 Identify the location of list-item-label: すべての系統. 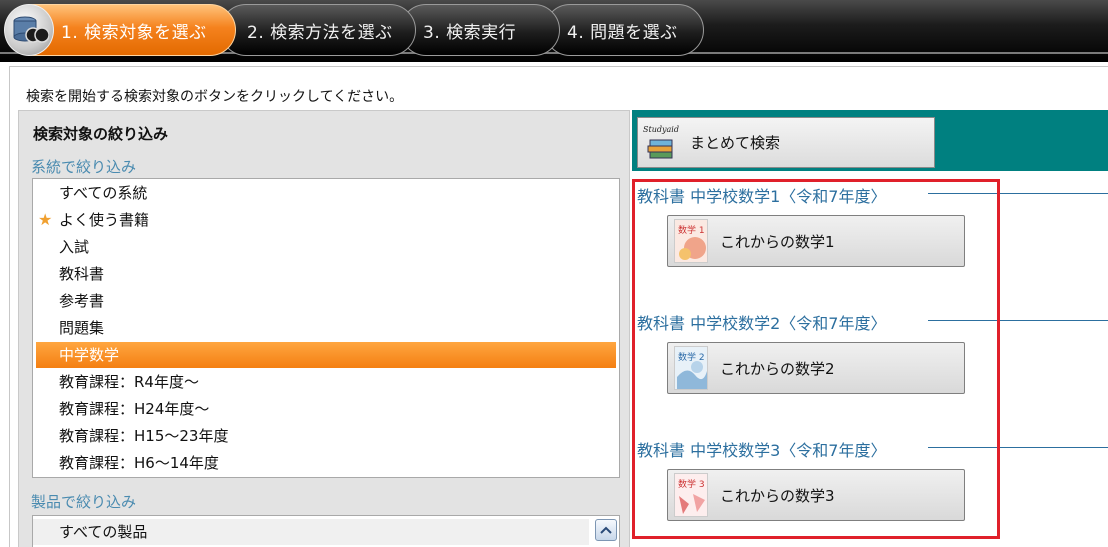
(103, 193).